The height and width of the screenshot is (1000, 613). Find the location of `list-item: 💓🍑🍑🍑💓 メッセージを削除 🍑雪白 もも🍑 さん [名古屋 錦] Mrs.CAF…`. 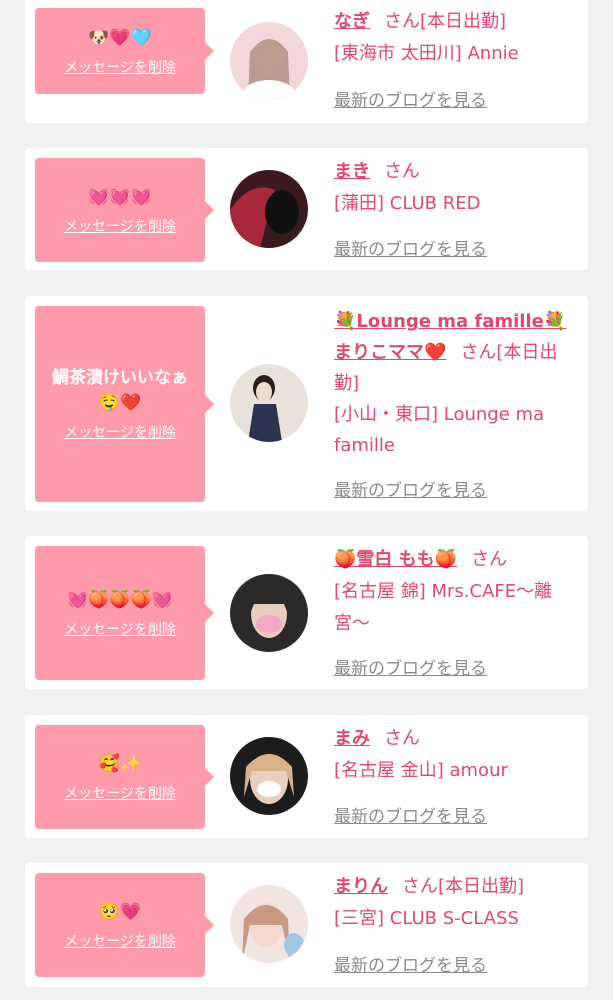

list-item: 💓🍑🍑🍑💓 メッセージを削除 🍑雪白 もも🍑 さん [名古屋 錦] Mrs.CAF… is located at coordinates (306, 612).